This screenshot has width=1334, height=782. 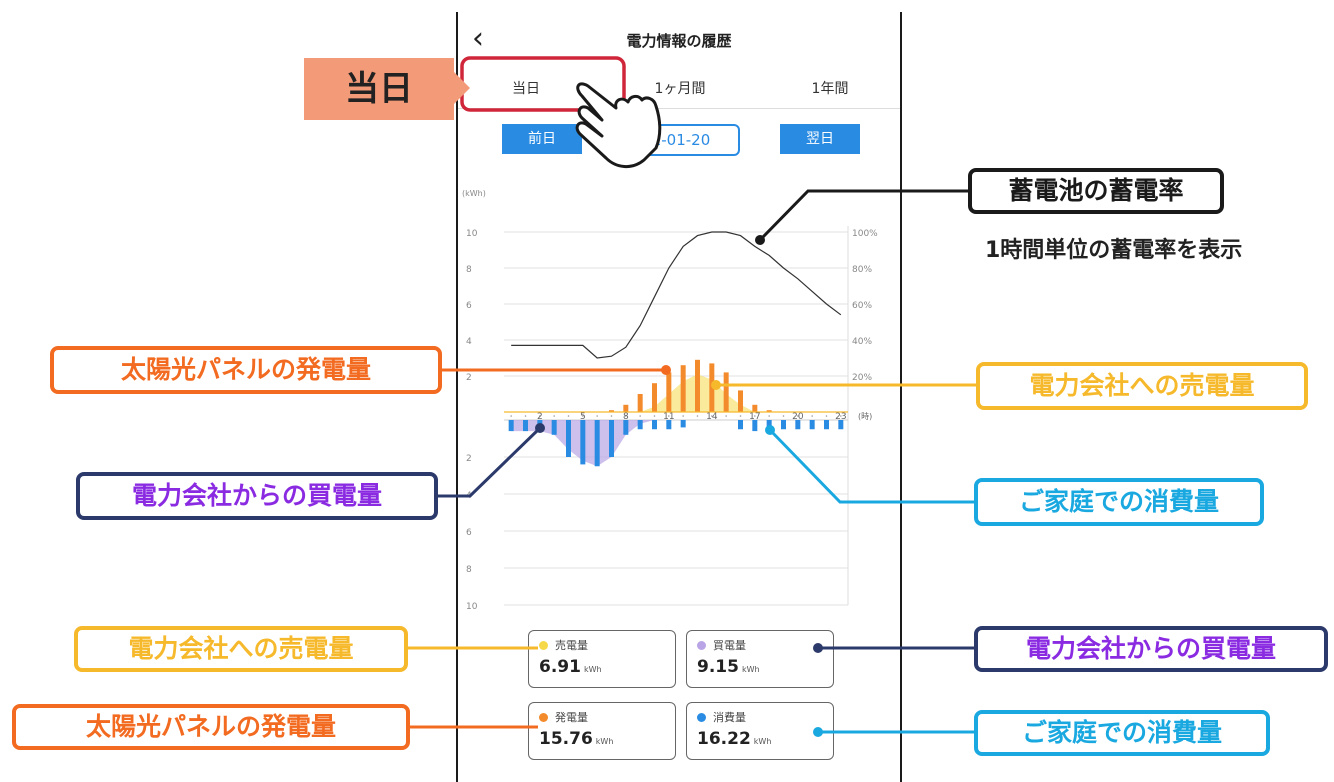 I want to click on battery-leader, so click(x=863, y=215).